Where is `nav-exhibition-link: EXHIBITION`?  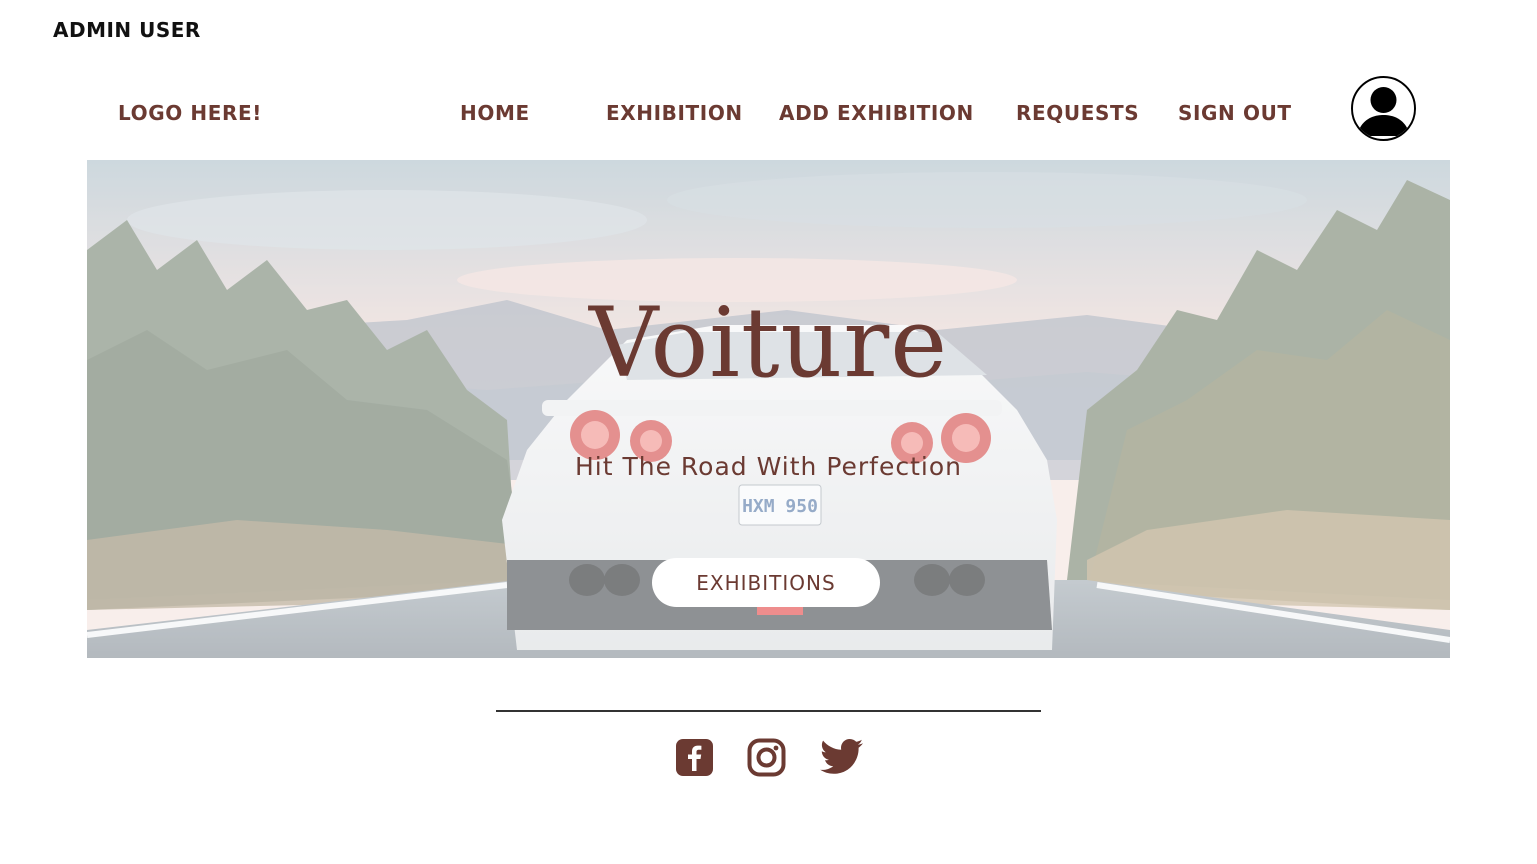
nav-exhibition-link: EXHIBITION is located at coordinates (674, 113).